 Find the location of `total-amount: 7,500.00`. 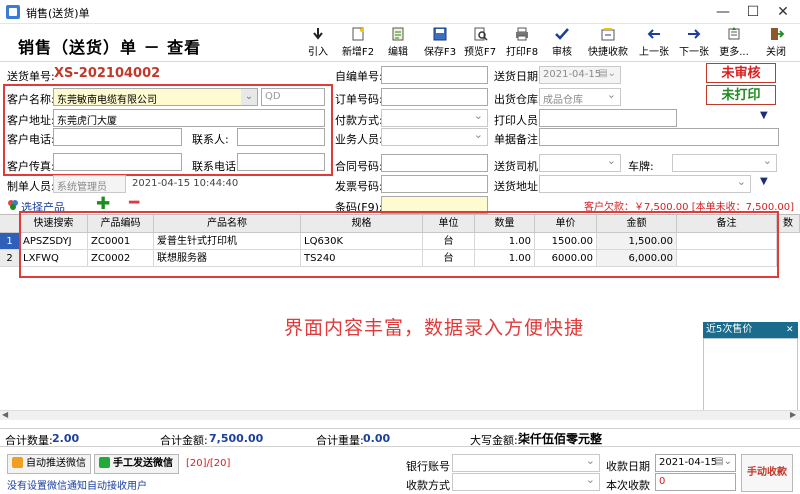

total-amount: 7,500.00 is located at coordinates (236, 438).